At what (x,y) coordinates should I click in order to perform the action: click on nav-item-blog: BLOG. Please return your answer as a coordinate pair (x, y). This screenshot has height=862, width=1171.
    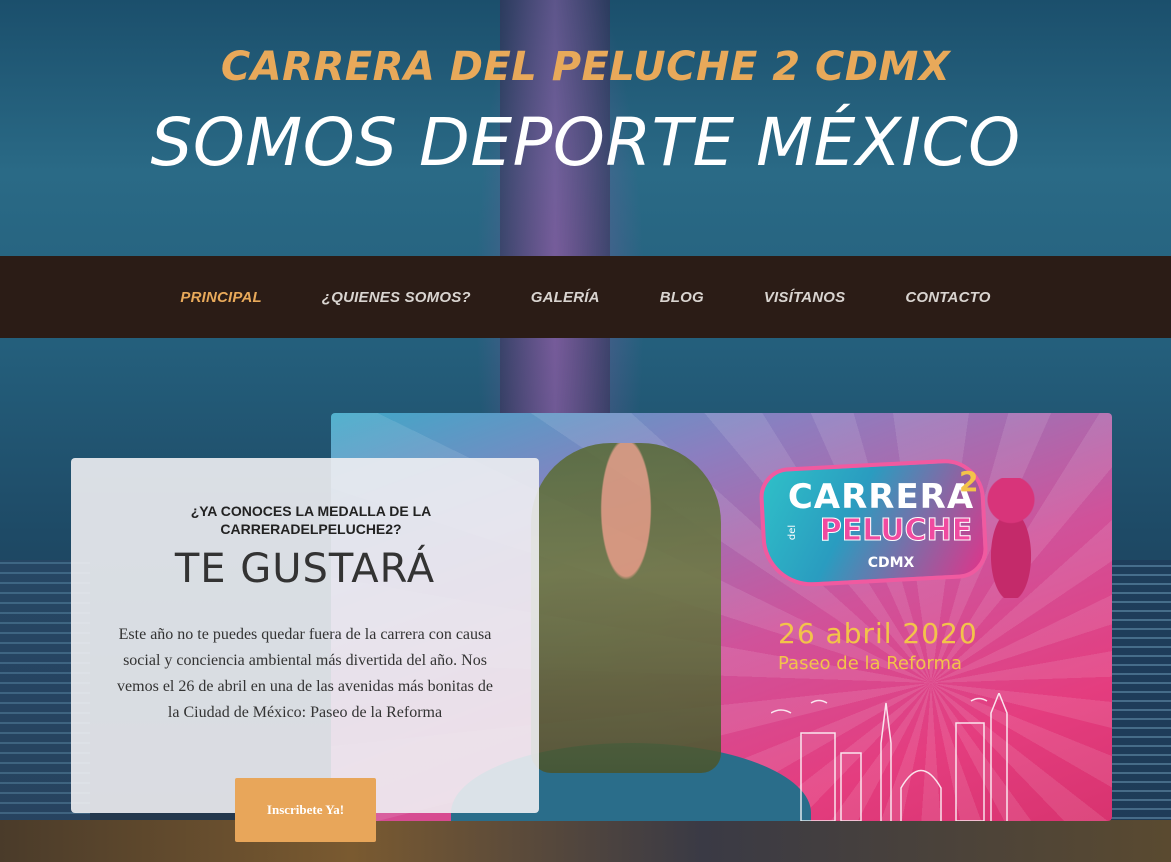
    Looking at the image, I should click on (682, 297).